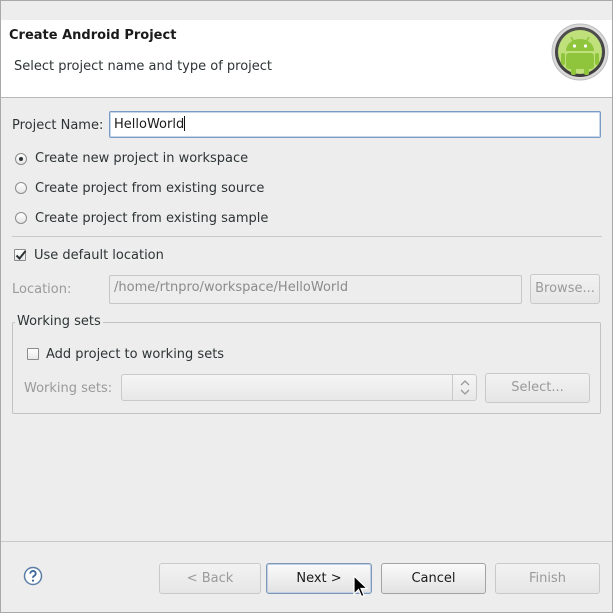 The width and height of the screenshot is (613, 613). I want to click on location-input: /home/rtnpro/workspace/HelloWorld, so click(315, 289).